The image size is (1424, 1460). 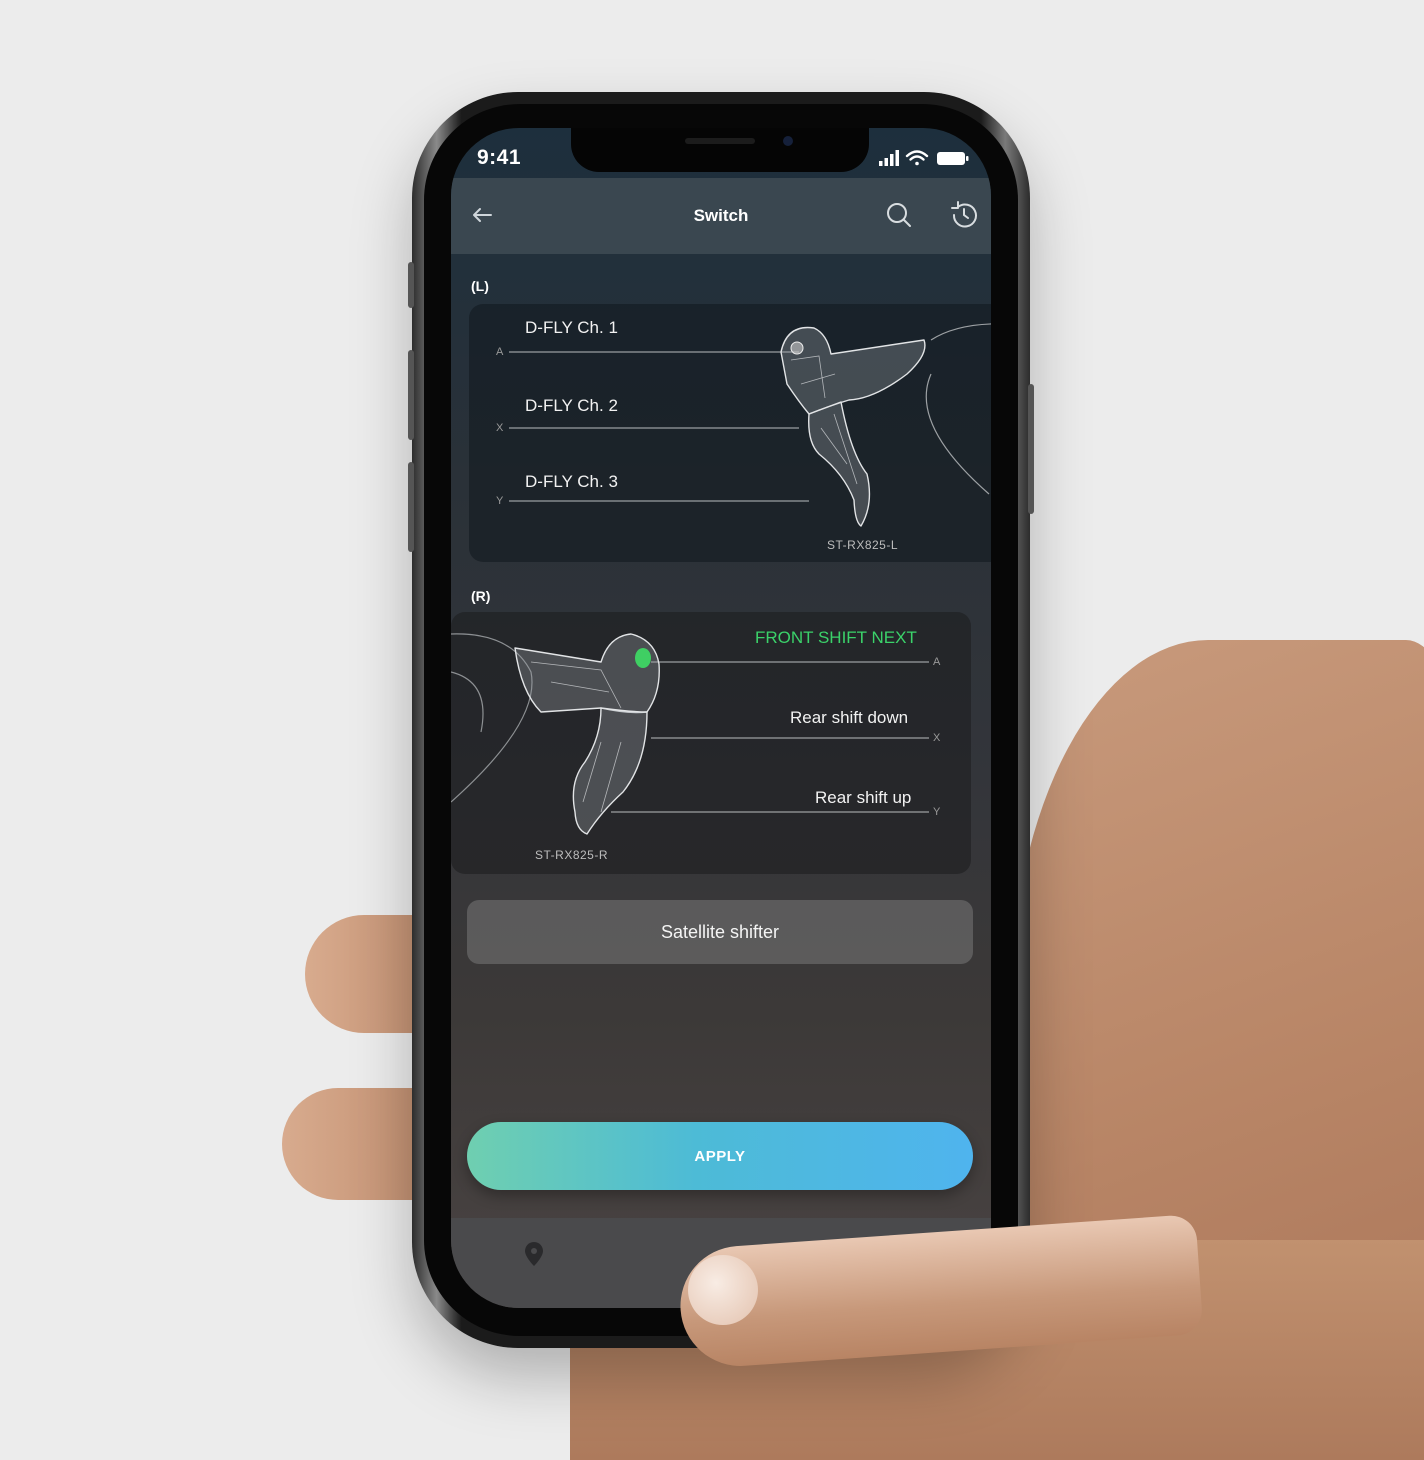 What do you see at coordinates (534, 1255) in the screenshot?
I see `location-pin-icon` at bounding box center [534, 1255].